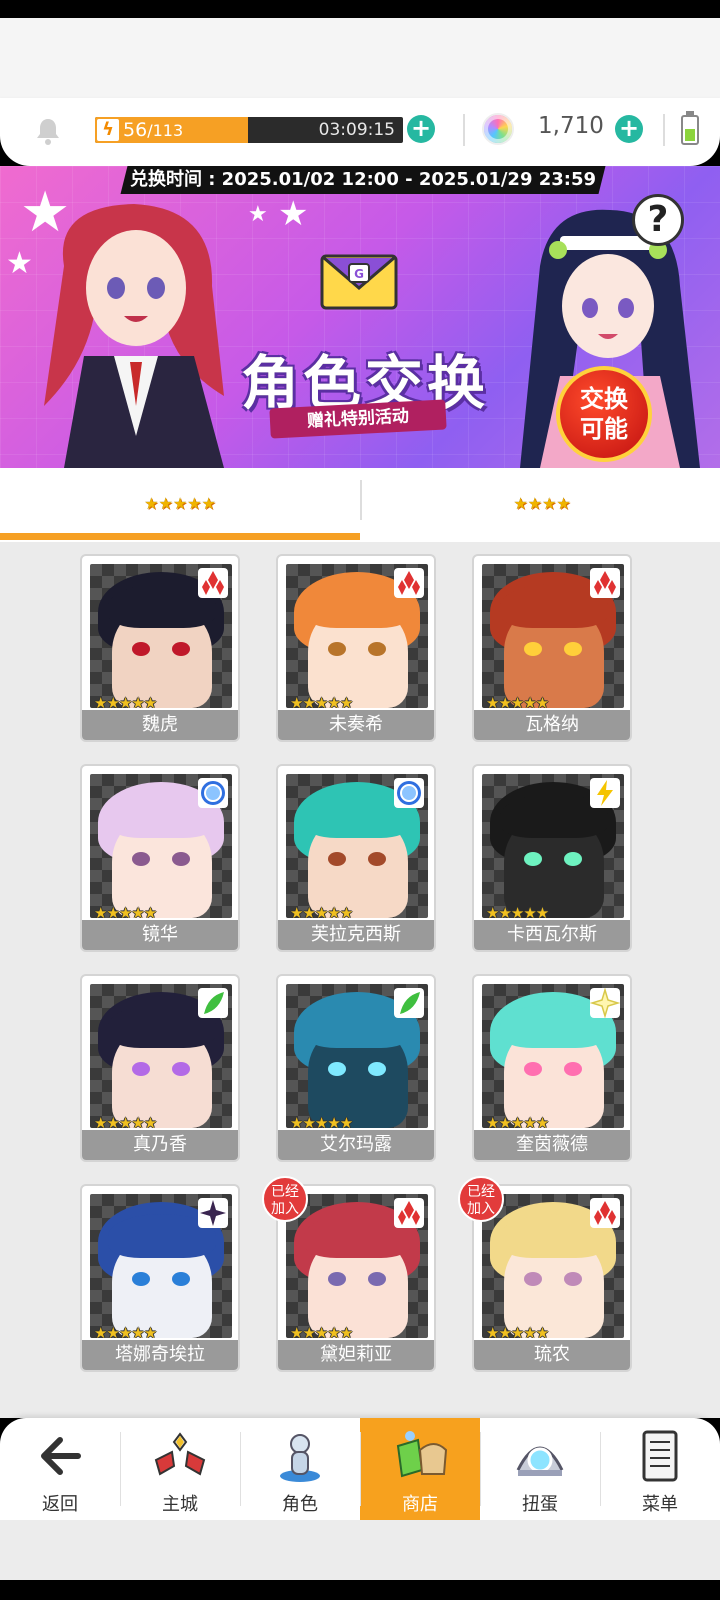 The height and width of the screenshot is (1600, 720). Describe the element at coordinates (604, 429) in the screenshot. I see `badge-line-2: 可能` at that location.